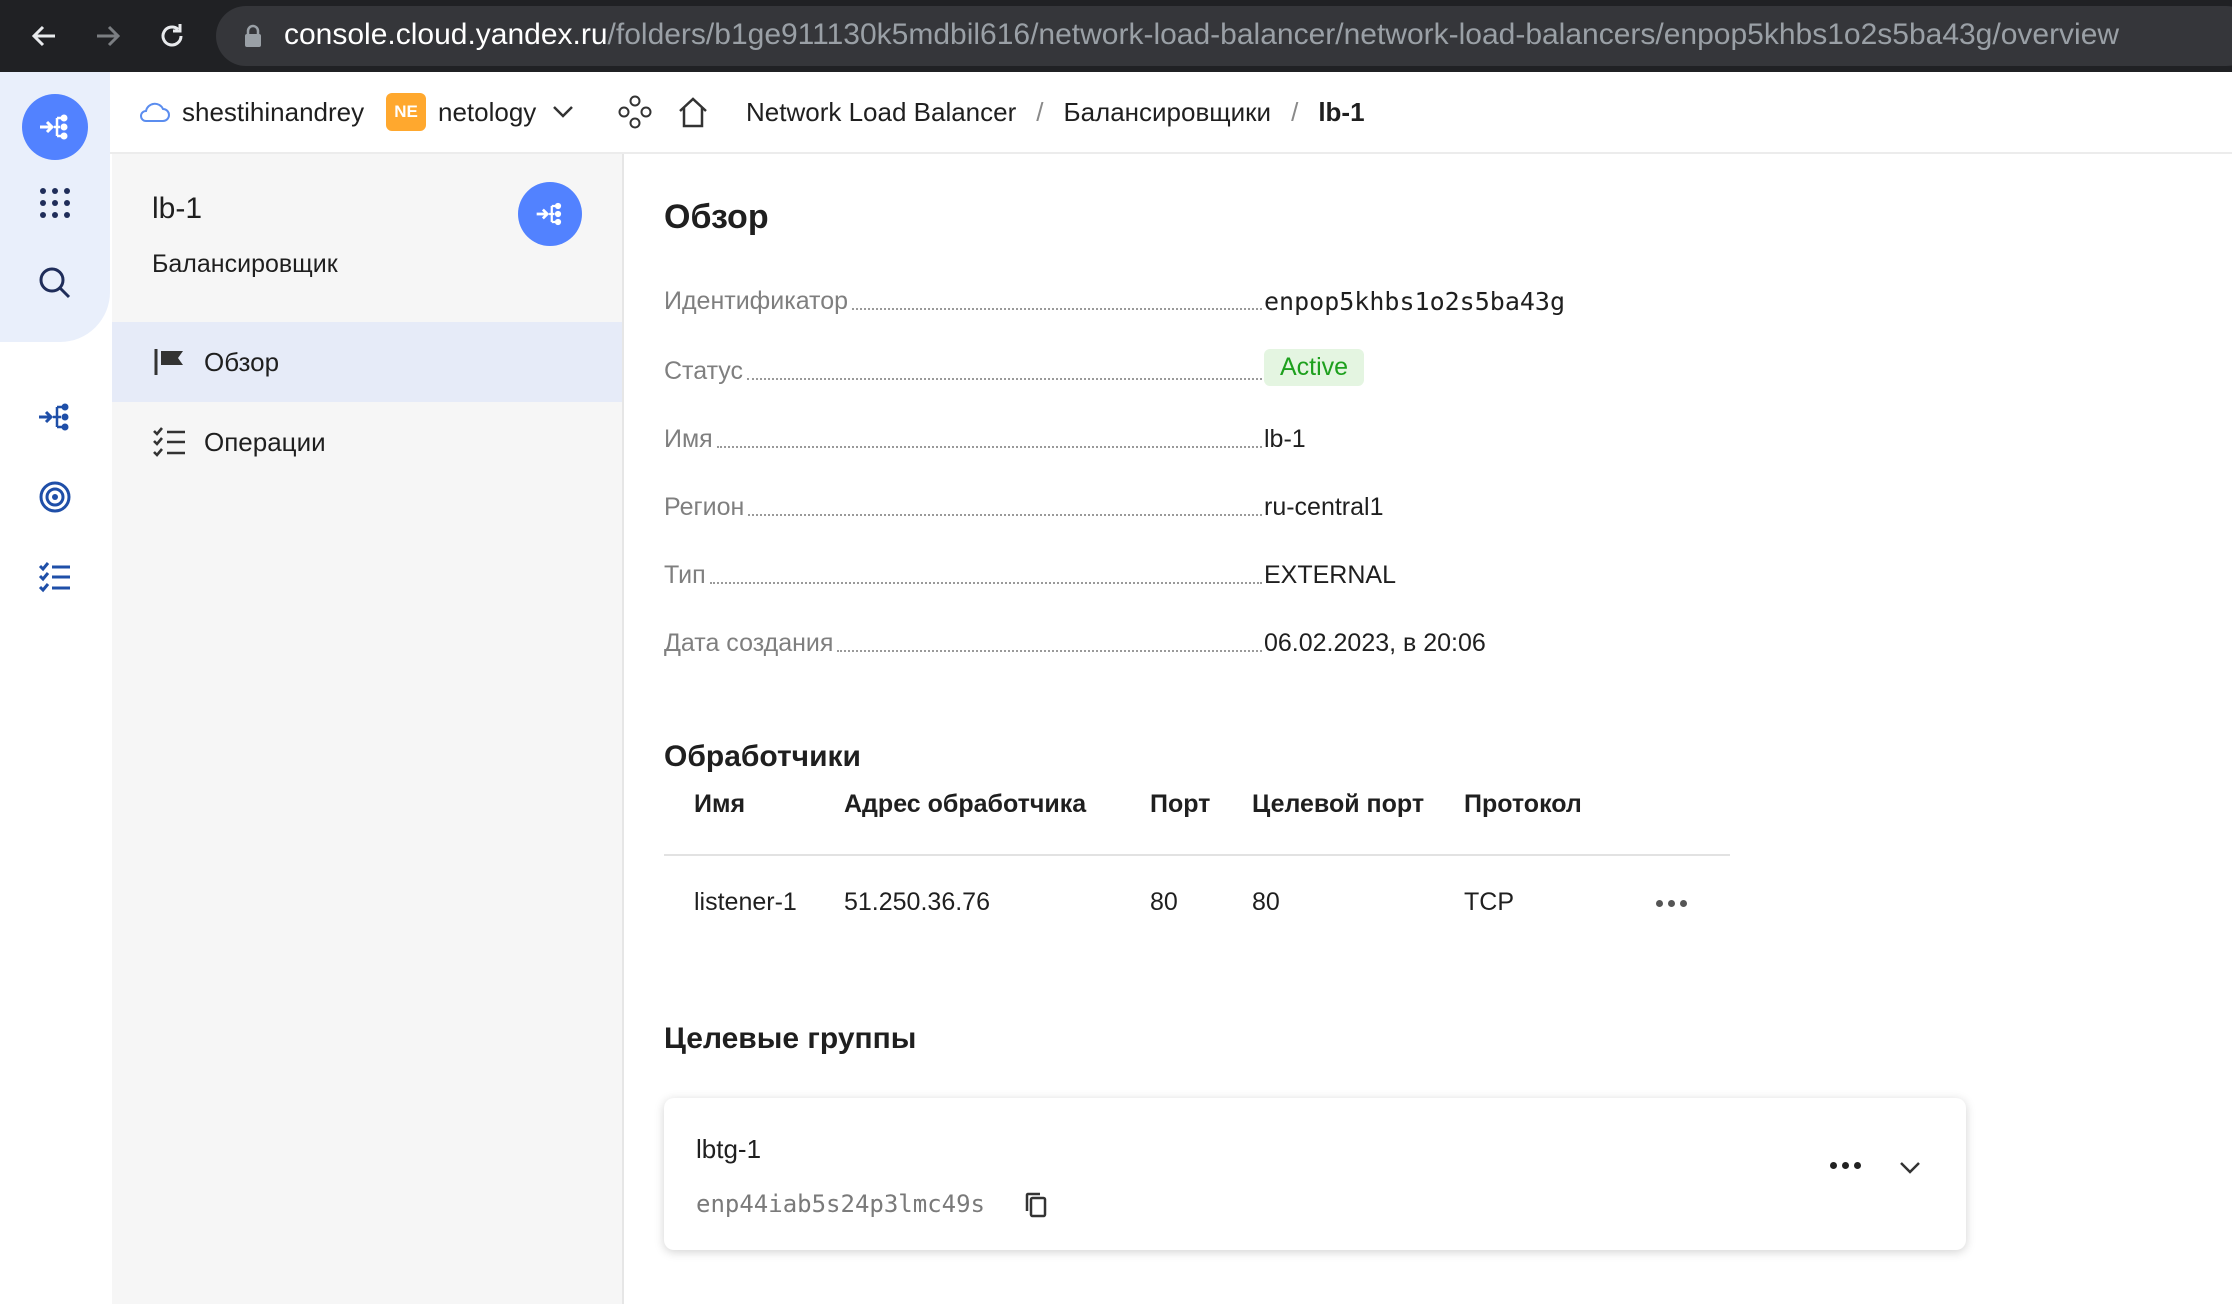  Describe the element at coordinates (706, 507) in the screenshot. I see `prop-label: Регион` at that location.